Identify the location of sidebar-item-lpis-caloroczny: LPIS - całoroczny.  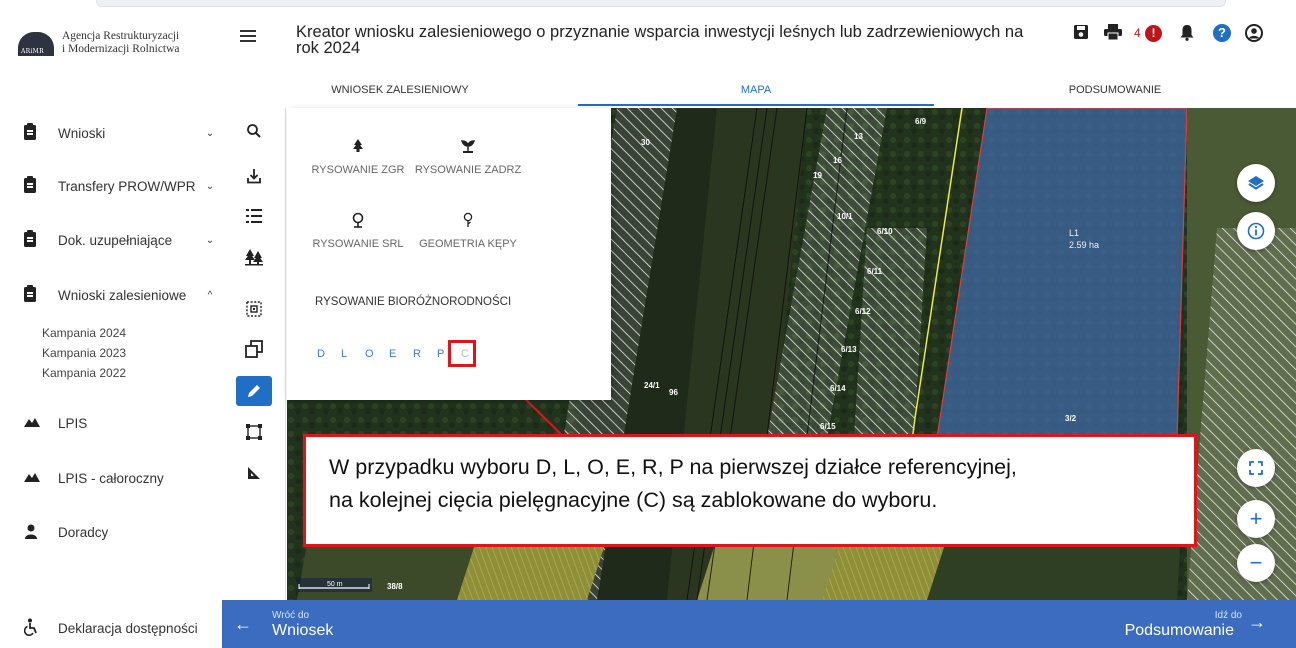
(120, 478).